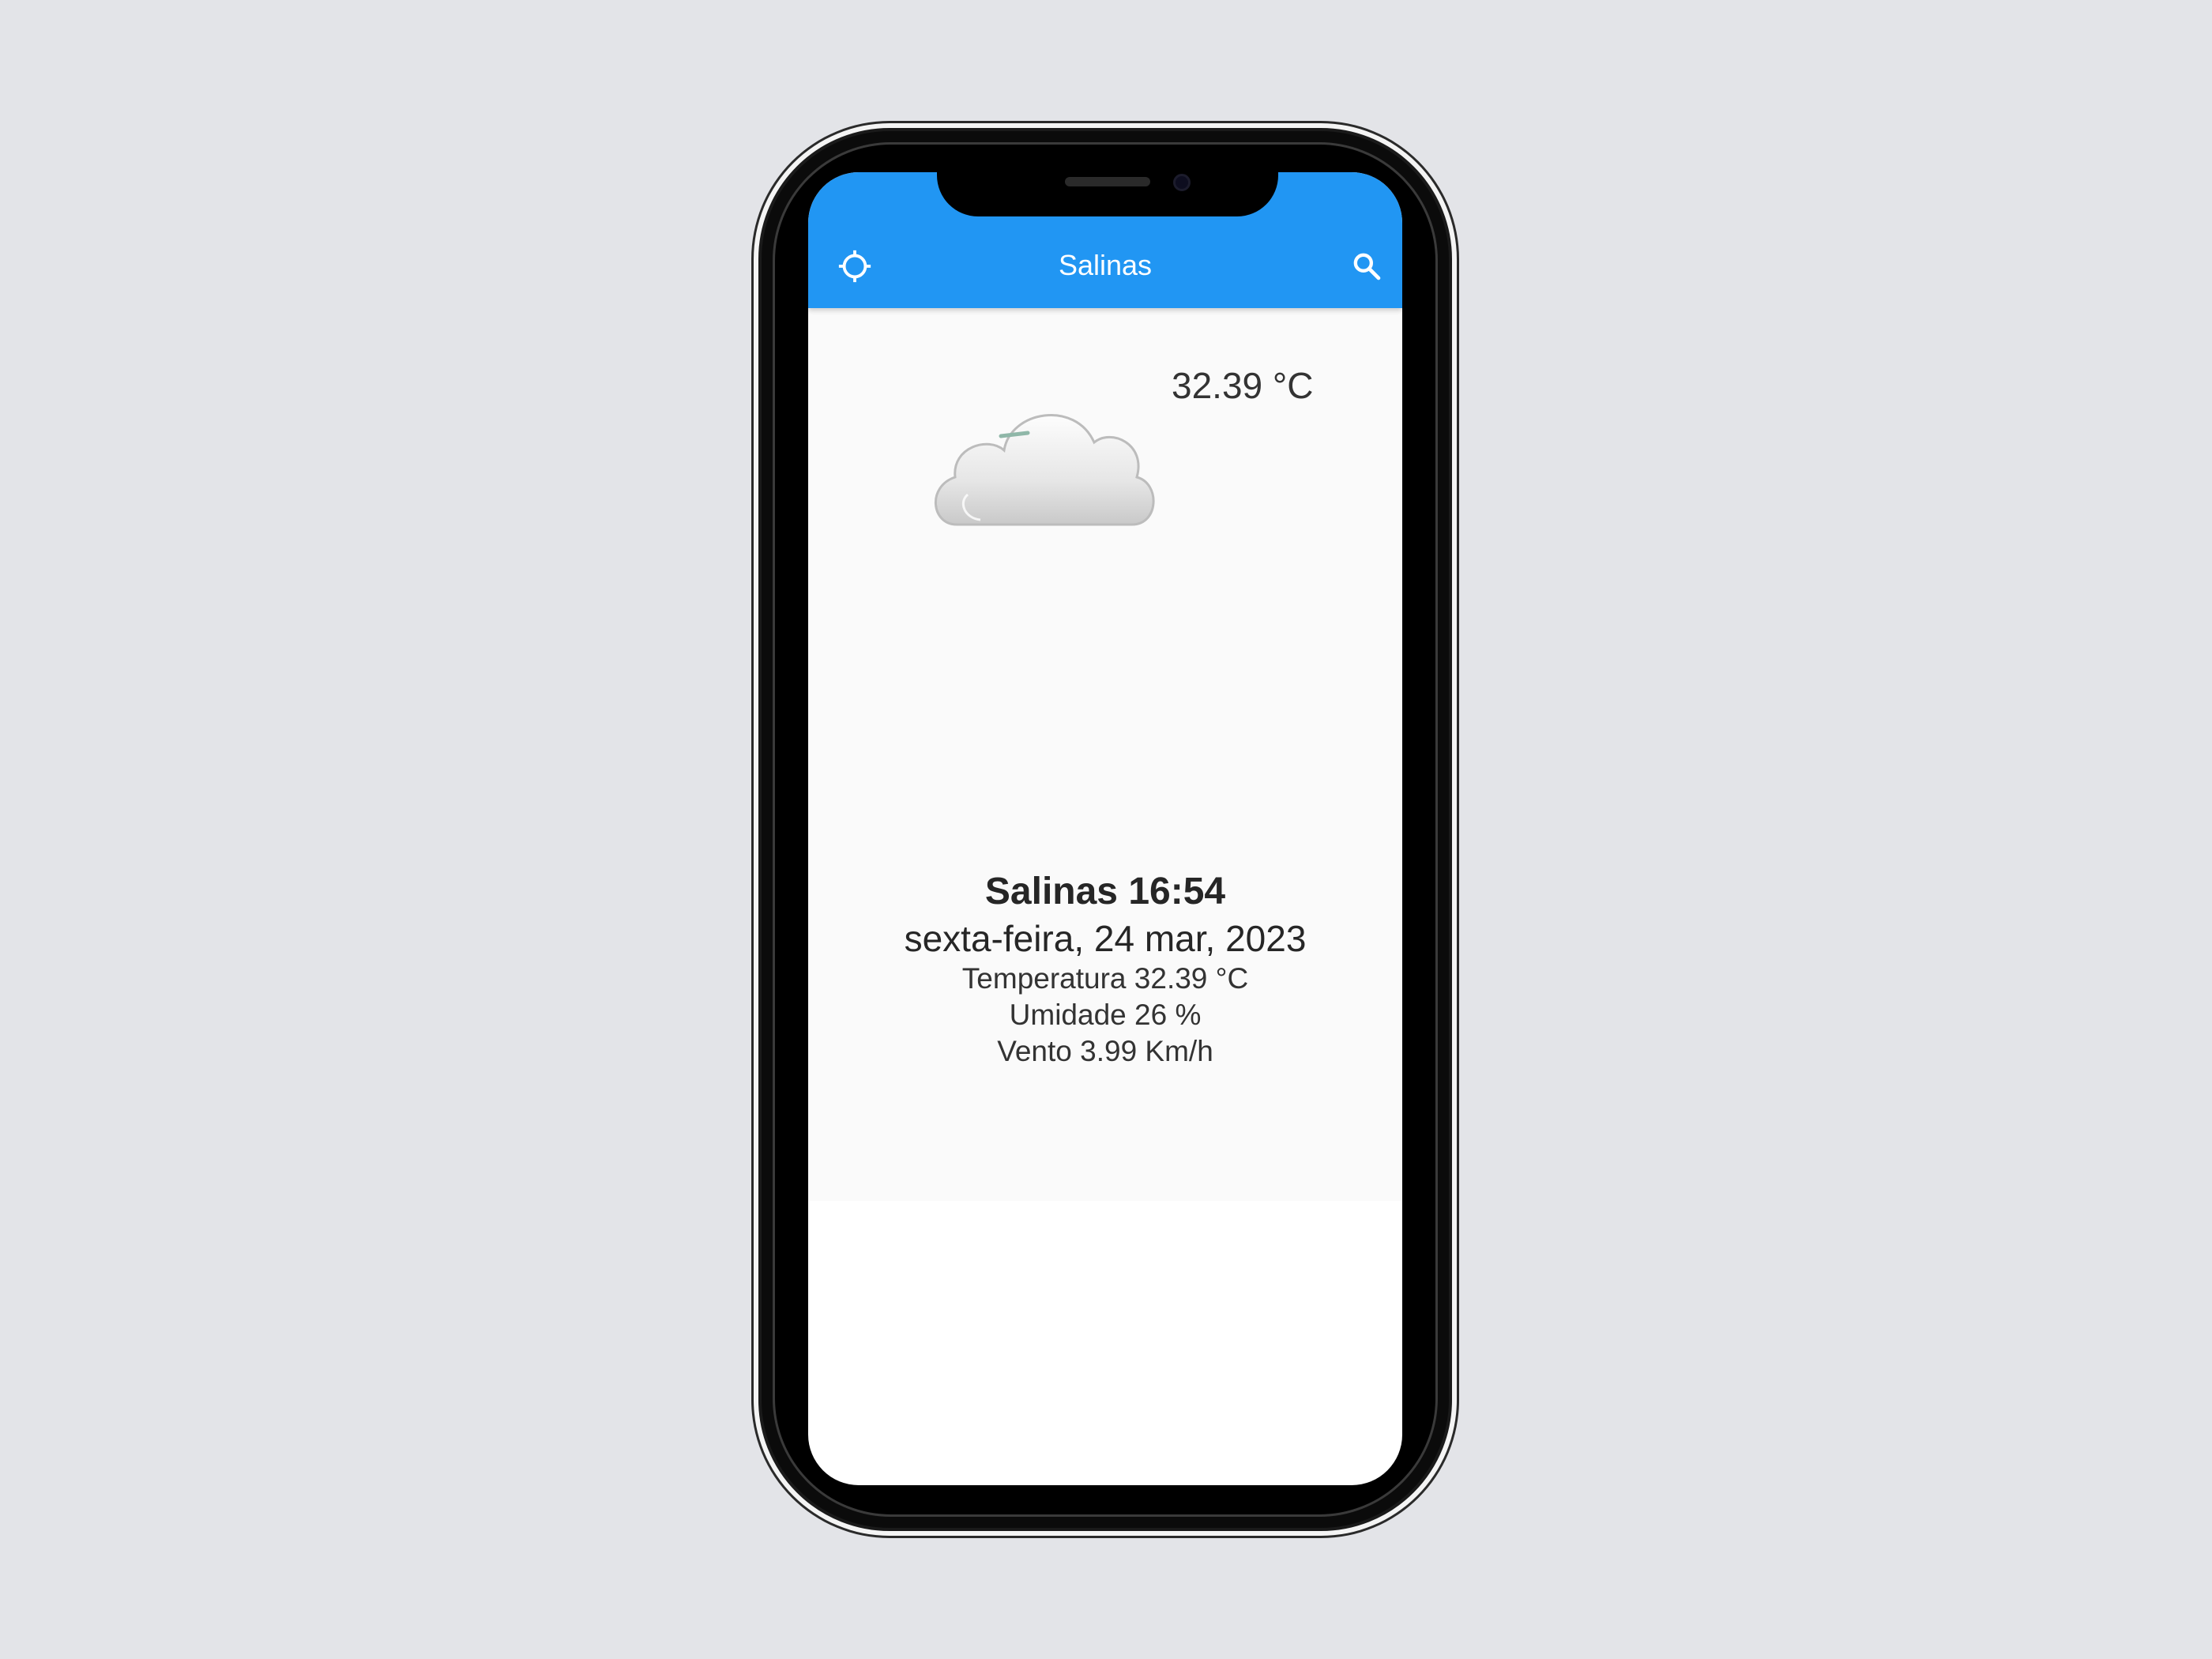 This screenshot has height=1659, width=2212. What do you see at coordinates (1045, 470) in the screenshot?
I see `cloud-icon` at bounding box center [1045, 470].